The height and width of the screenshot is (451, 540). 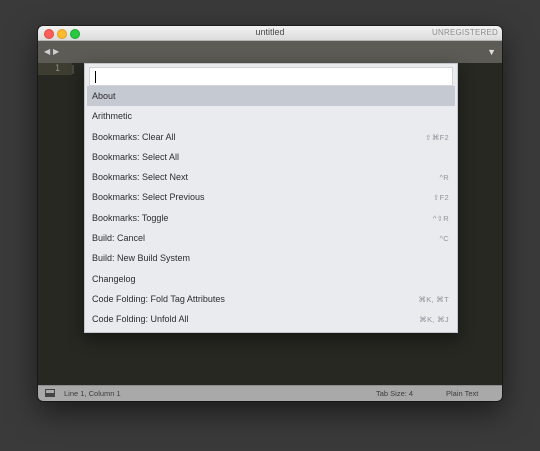 I want to click on command-item: Bookmarks: Select Previous ⇧F2, so click(x=271, y=197).